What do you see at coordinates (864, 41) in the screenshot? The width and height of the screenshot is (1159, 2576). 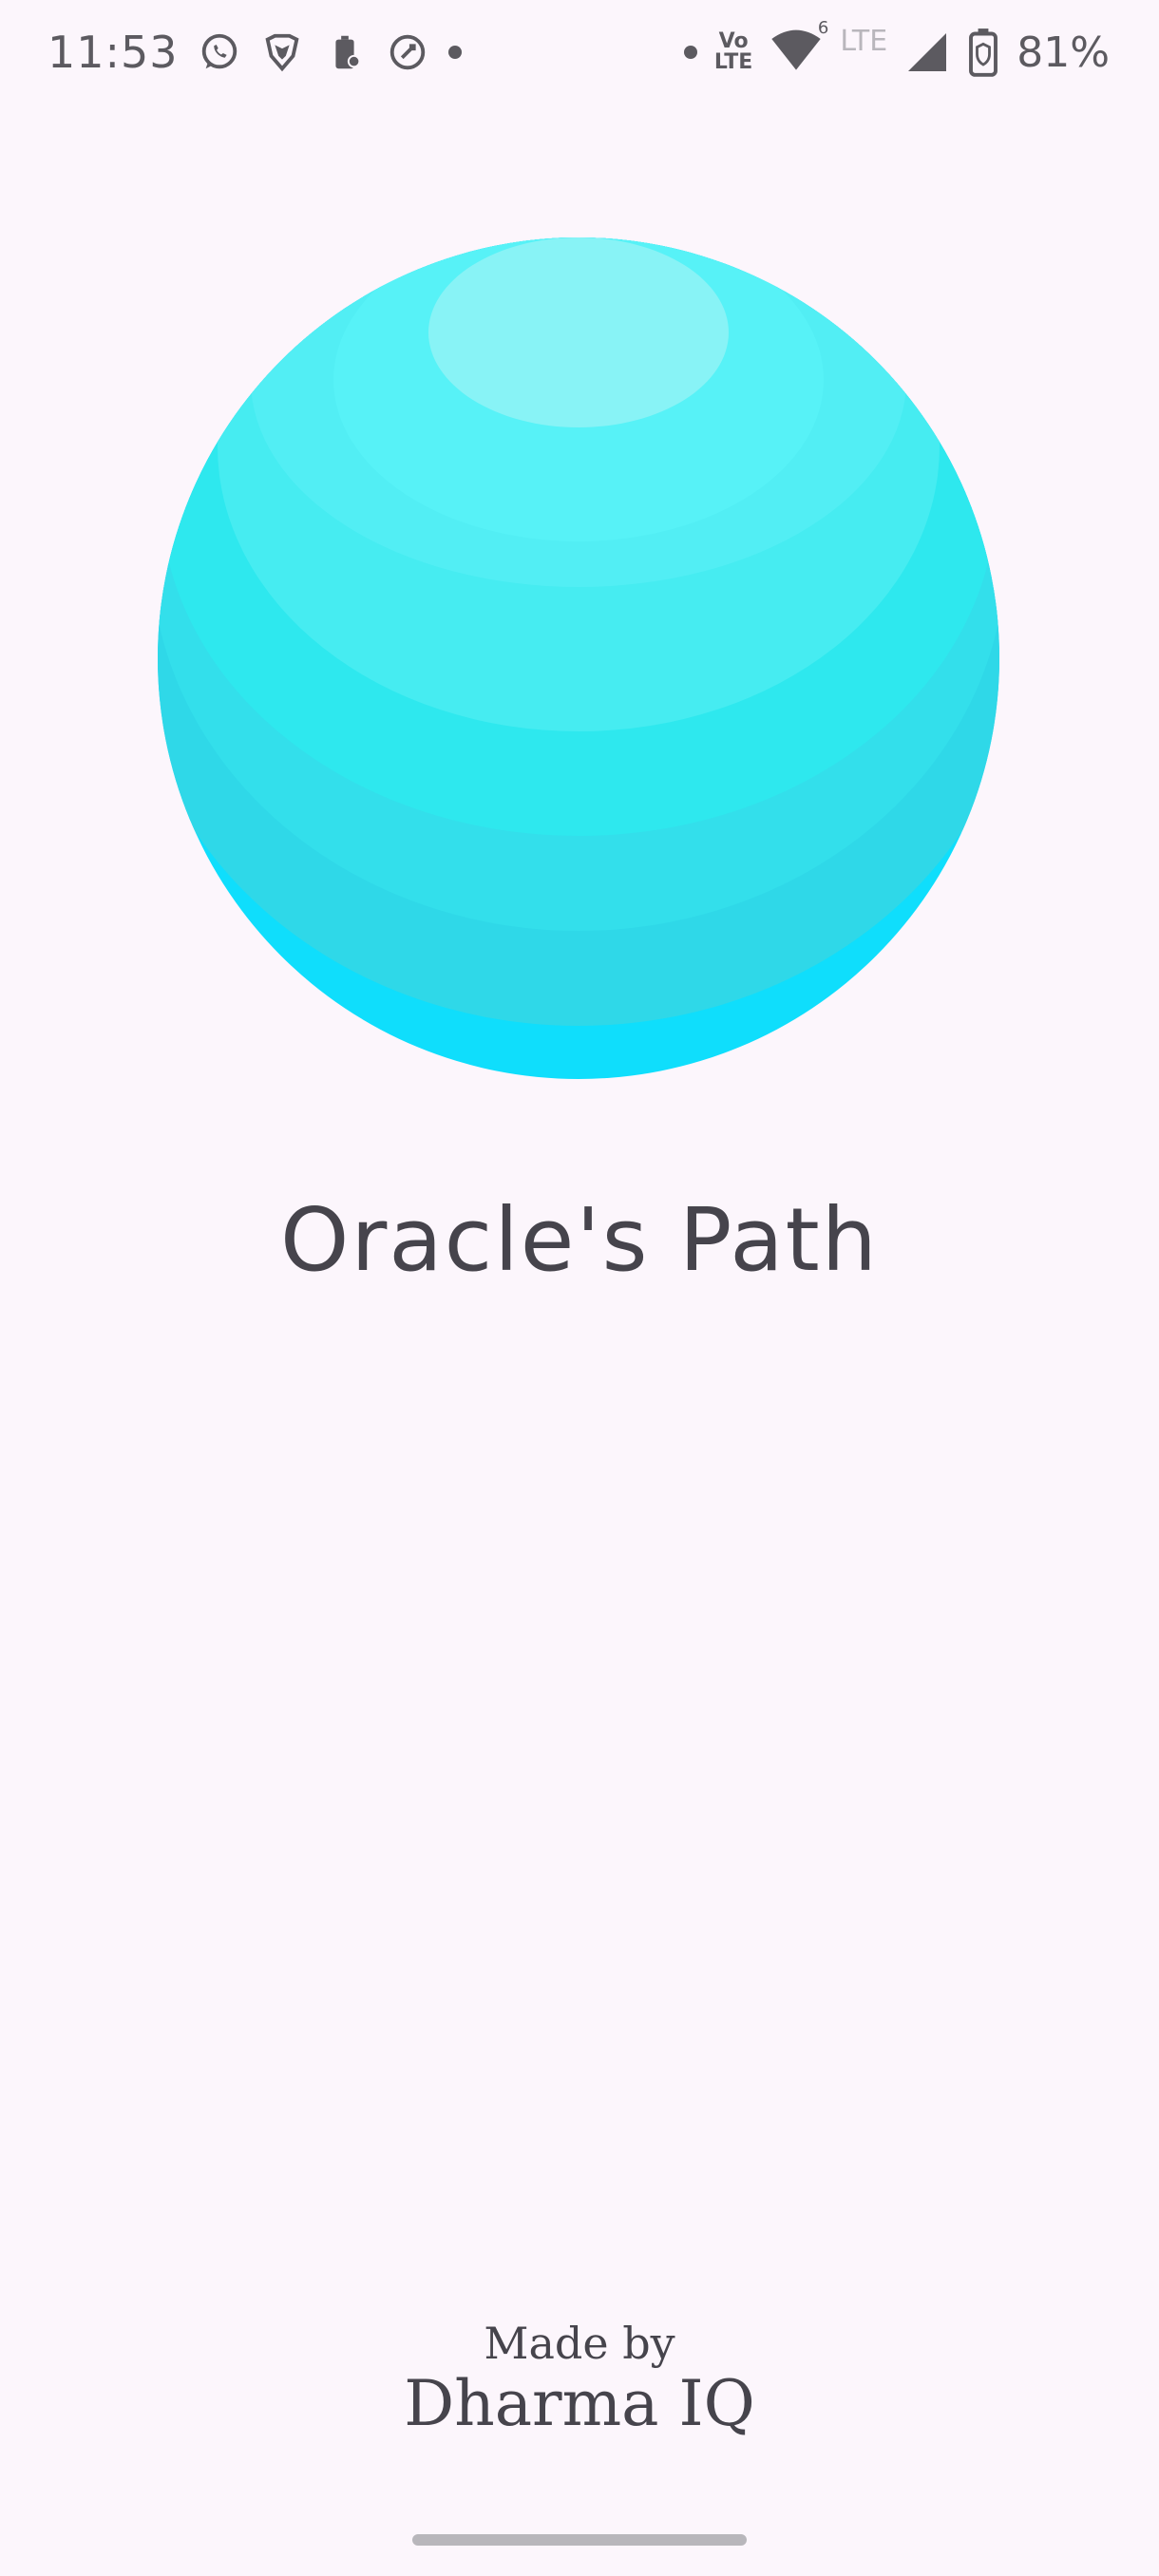 I see `network-type-label: LTE` at bounding box center [864, 41].